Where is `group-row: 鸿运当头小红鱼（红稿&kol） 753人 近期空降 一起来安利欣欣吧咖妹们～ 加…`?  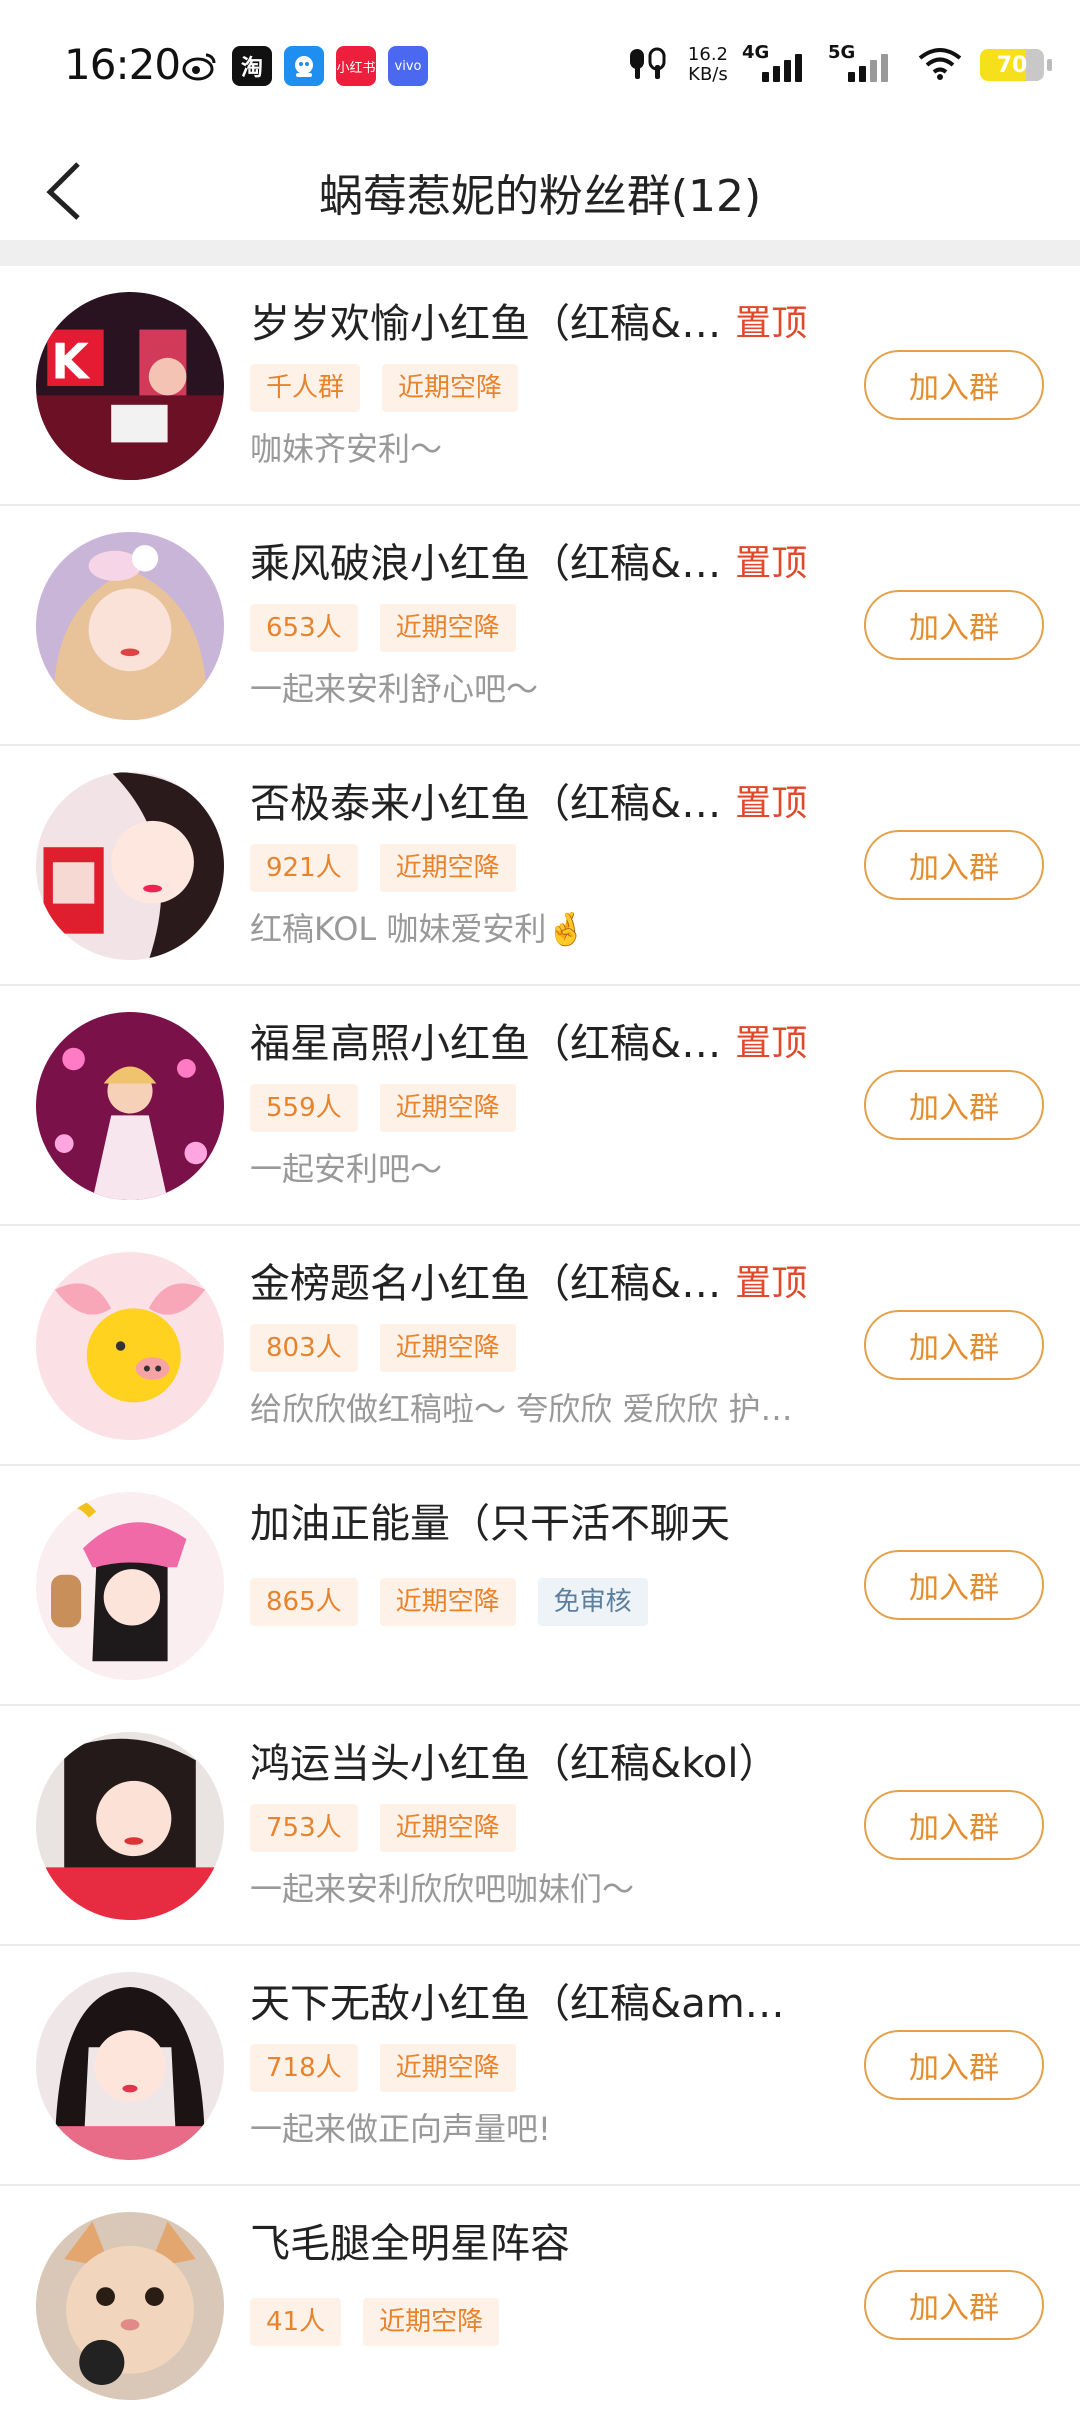 group-row: 鸿运当头小红鱼（红稿&kol） 753人 近期空降 一起来安利欣欣吧咖妹们～ 加… is located at coordinates (540, 1826).